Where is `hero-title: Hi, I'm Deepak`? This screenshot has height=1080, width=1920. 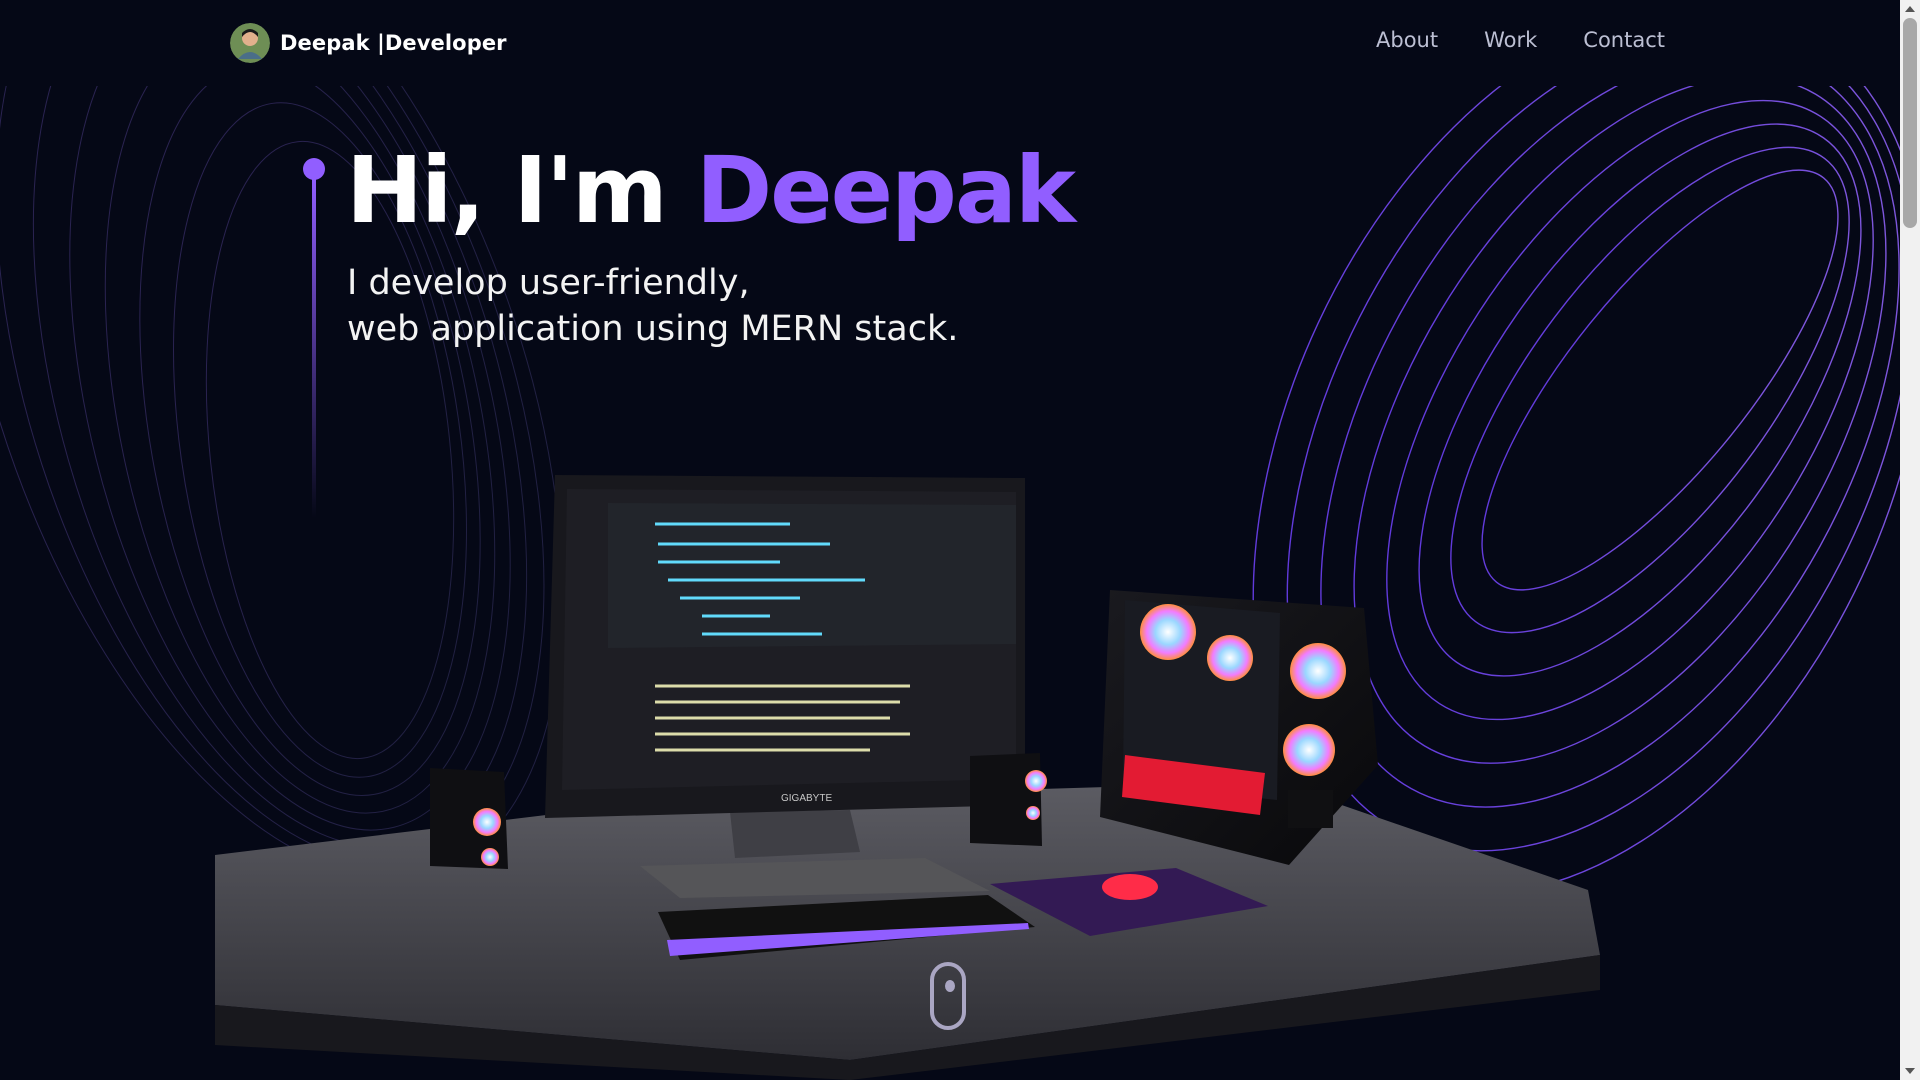
hero-title: Hi, I'm Deepak is located at coordinates (711, 190).